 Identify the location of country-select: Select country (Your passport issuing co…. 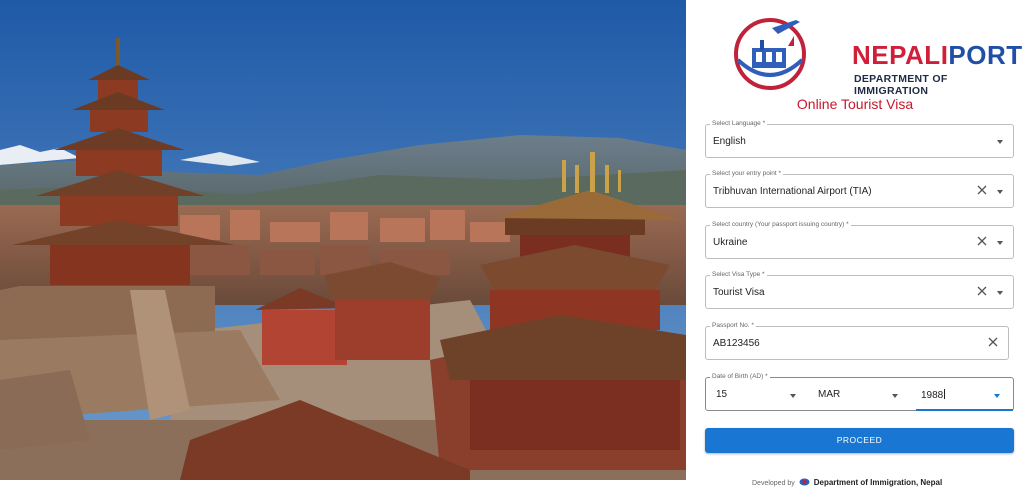
(859, 239).